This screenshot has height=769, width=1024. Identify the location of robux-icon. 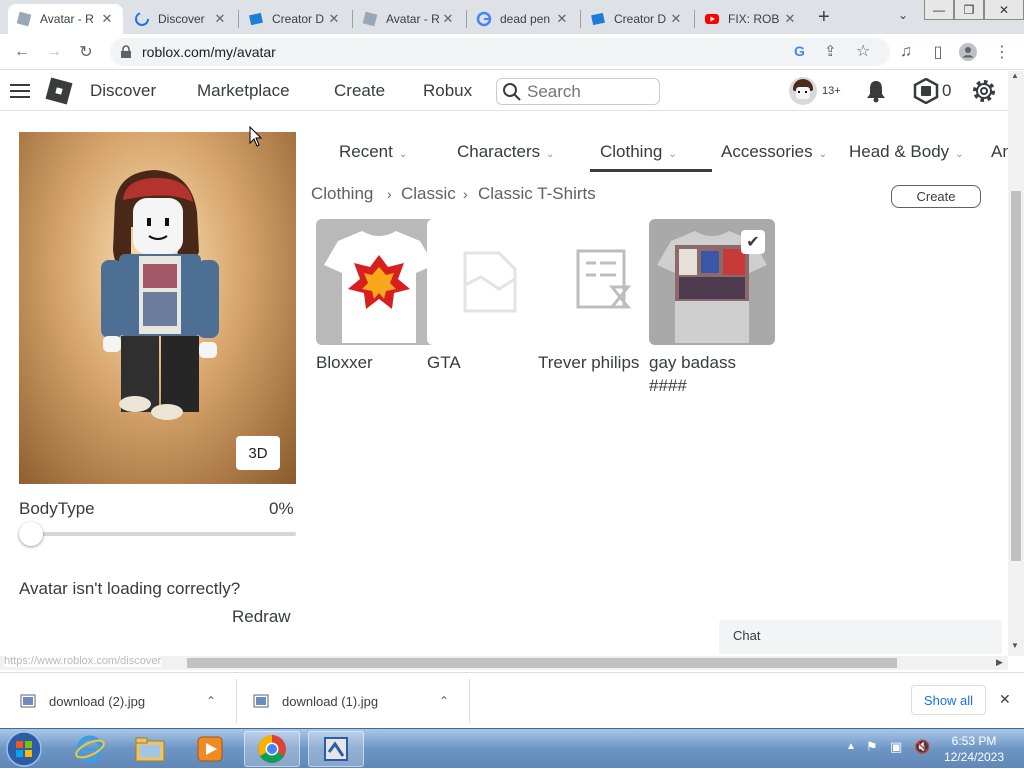
(926, 91).